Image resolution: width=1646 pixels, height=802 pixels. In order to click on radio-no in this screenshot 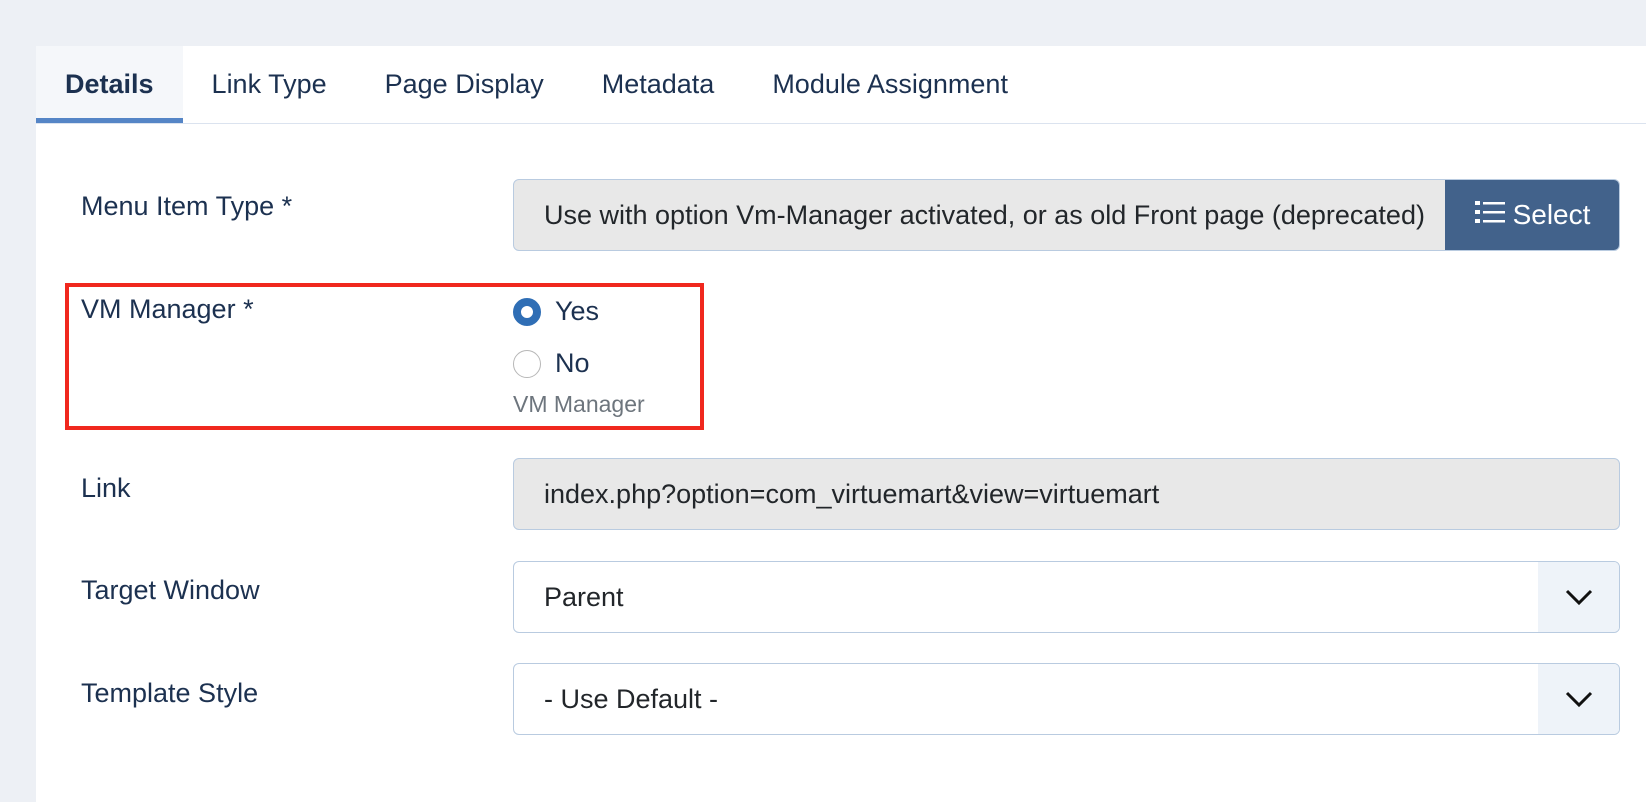, I will do `click(527, 363)`.